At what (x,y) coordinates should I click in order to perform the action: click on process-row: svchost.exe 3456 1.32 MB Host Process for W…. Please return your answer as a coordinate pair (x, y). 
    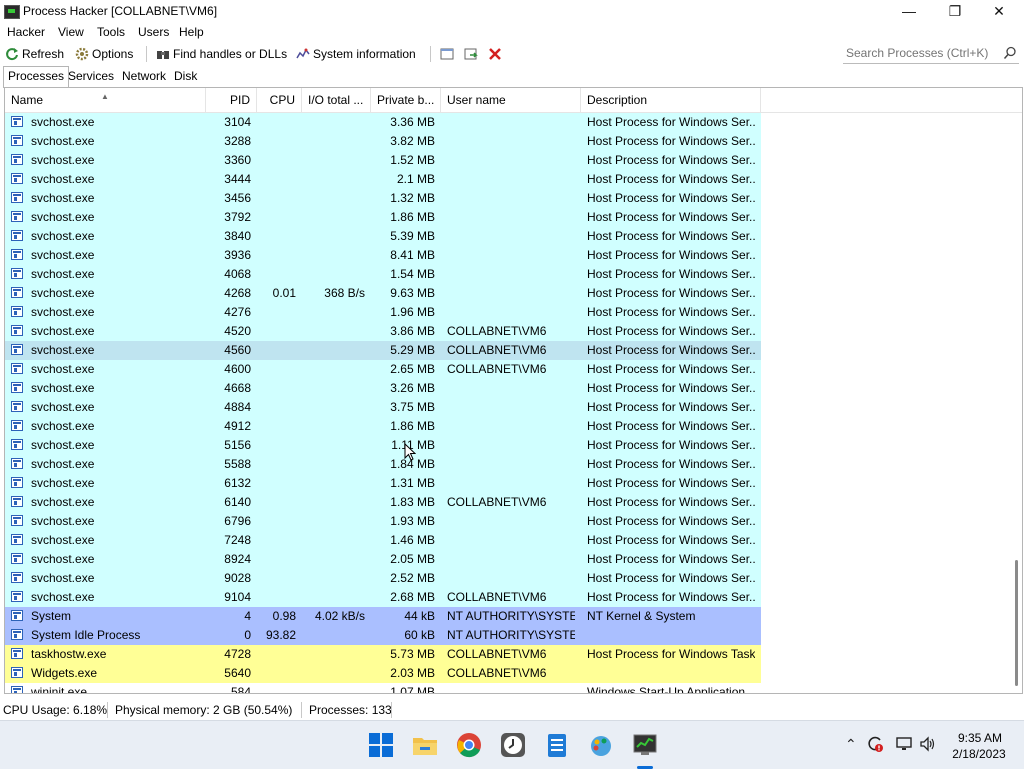
    Looking at the image, I should click on (383, 198).